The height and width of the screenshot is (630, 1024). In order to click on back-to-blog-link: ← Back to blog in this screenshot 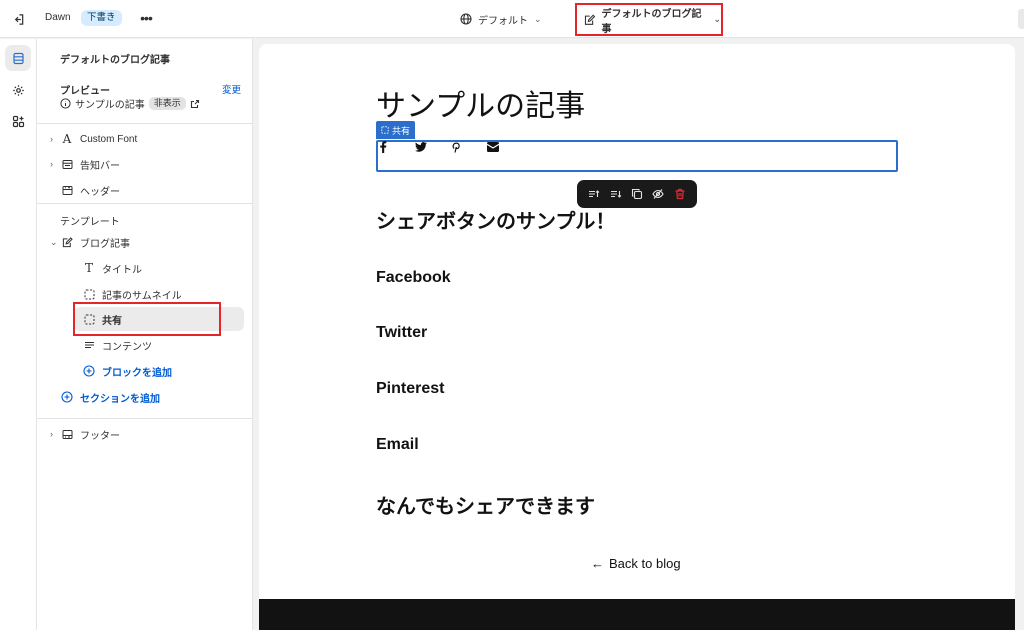, I will do `click(636, 563)`.